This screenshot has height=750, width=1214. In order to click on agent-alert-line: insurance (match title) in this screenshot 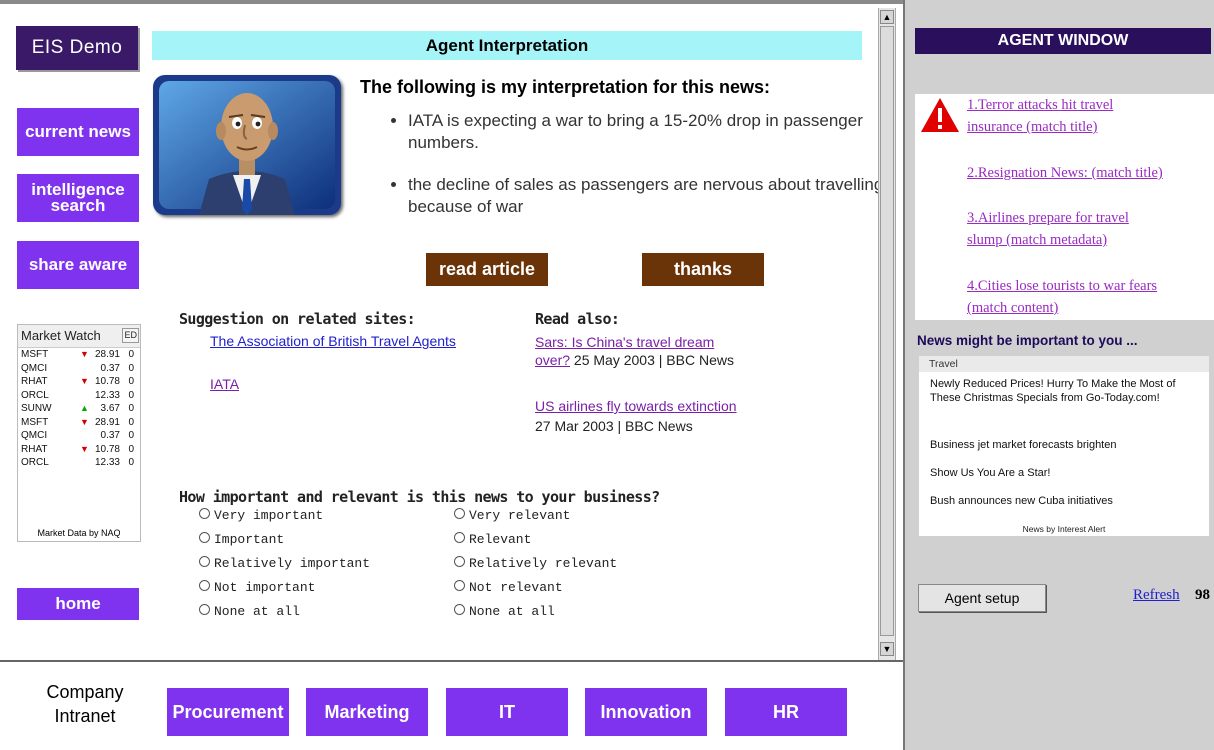, I will do `click(1032, 127)`.